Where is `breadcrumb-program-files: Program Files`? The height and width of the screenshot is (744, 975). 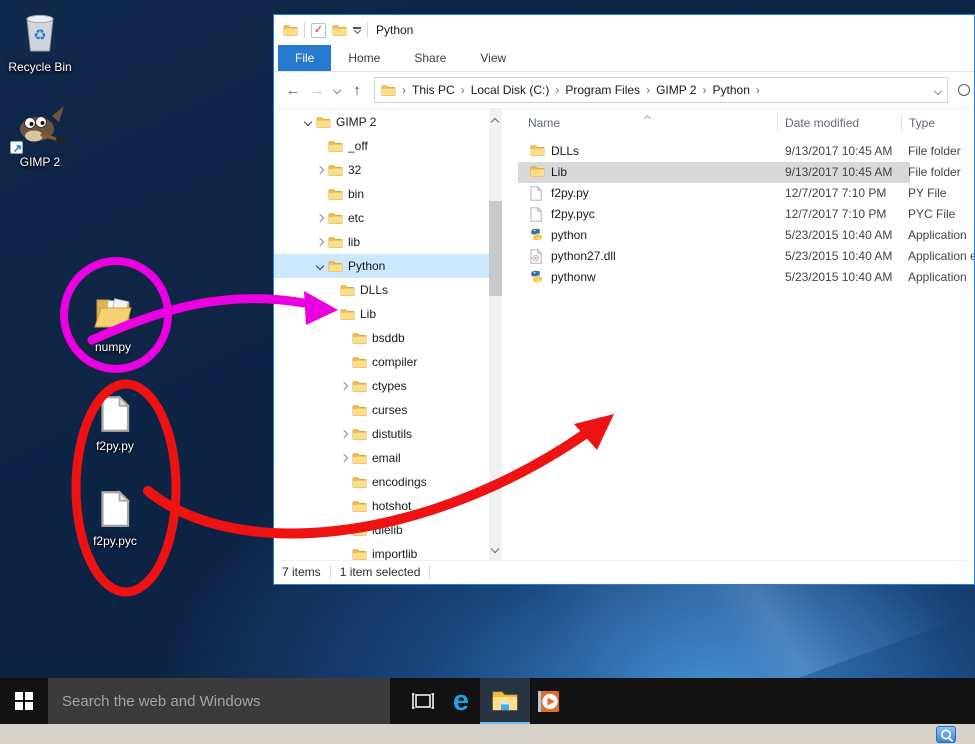 breadcrumb-program-files: Program Files is located at coordinates (602, 90).